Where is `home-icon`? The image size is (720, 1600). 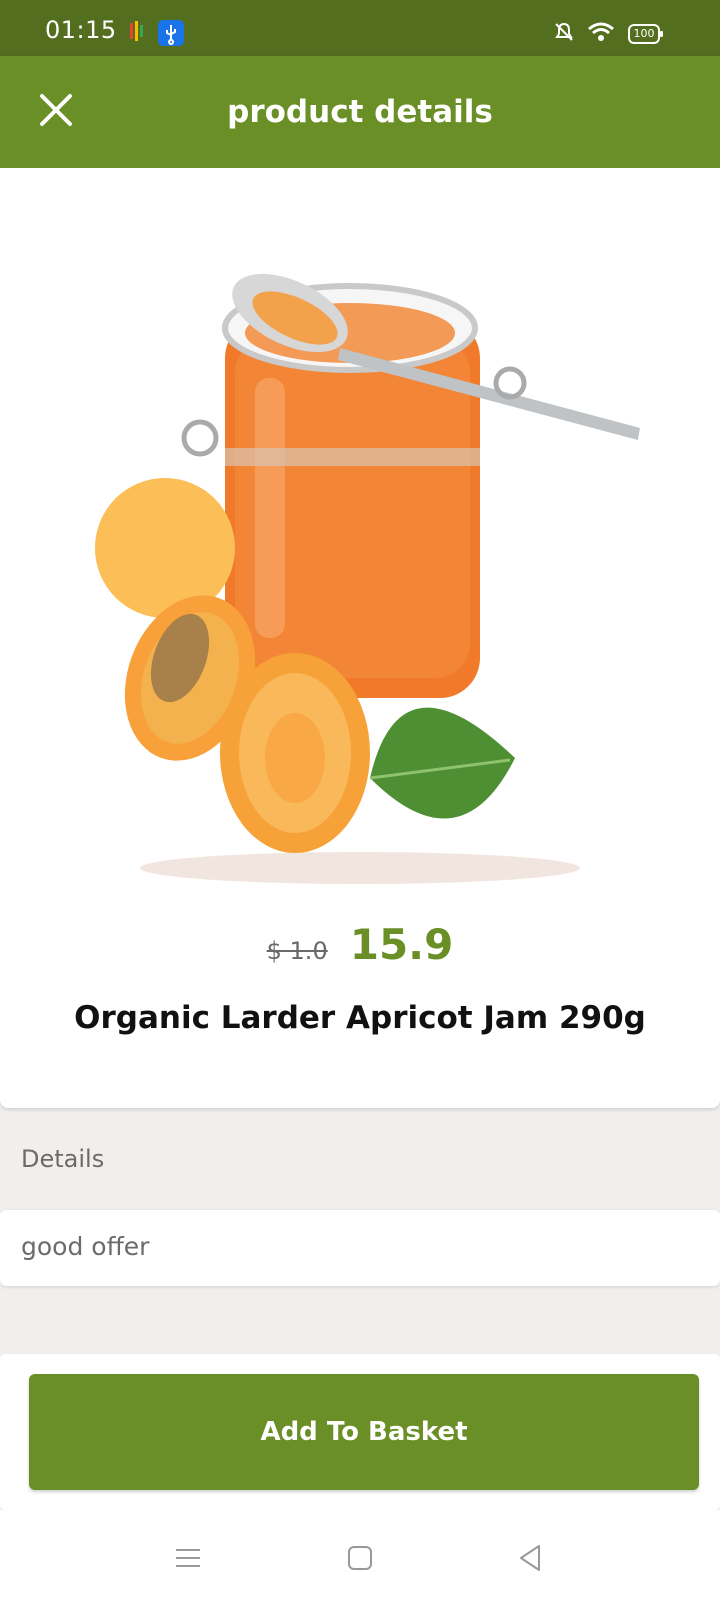 home-icon is located at coordinates (360, 1560).